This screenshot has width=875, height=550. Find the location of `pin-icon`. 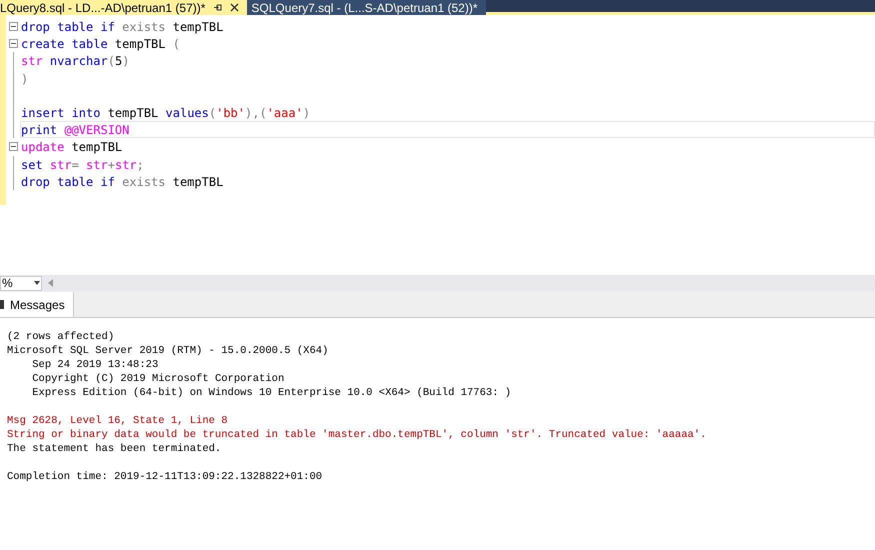

pin-icon is located at coordinates (217, 7).